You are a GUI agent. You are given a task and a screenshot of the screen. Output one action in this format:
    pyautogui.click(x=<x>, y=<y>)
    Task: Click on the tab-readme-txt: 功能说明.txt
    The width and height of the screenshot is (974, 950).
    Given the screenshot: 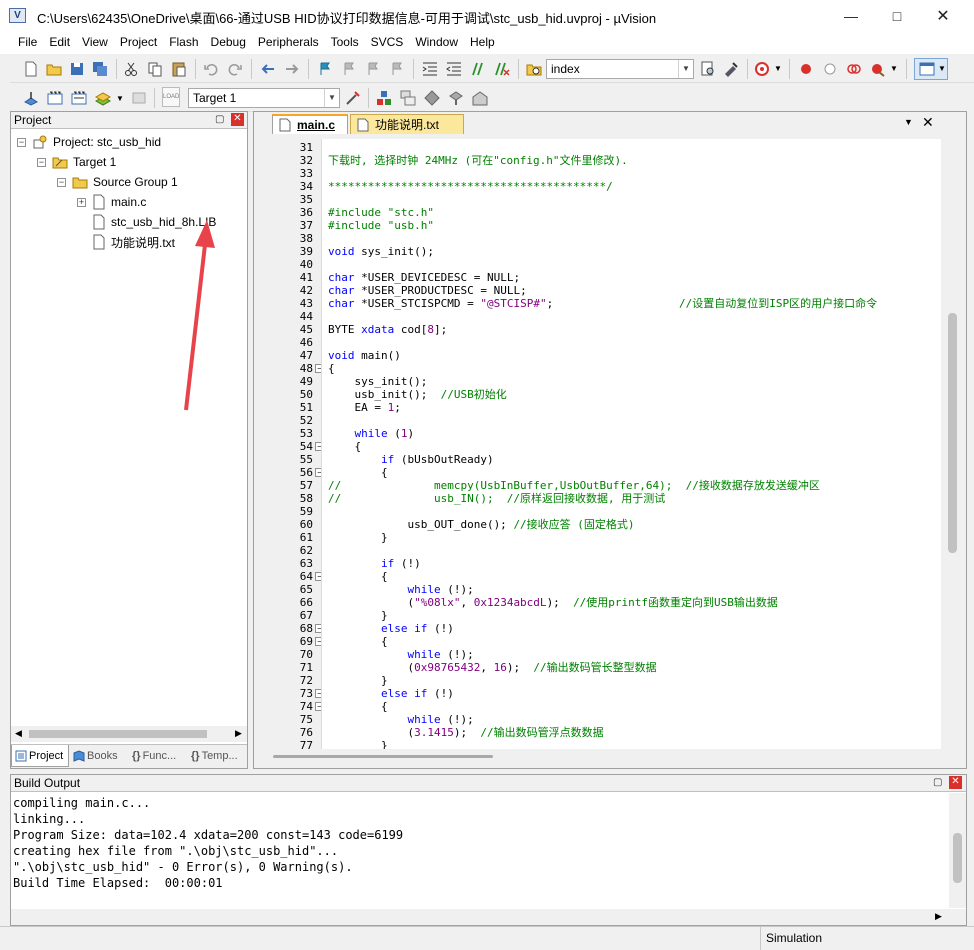 What is the action you would take?
    pyautogui.click(x=407, y=124)
    